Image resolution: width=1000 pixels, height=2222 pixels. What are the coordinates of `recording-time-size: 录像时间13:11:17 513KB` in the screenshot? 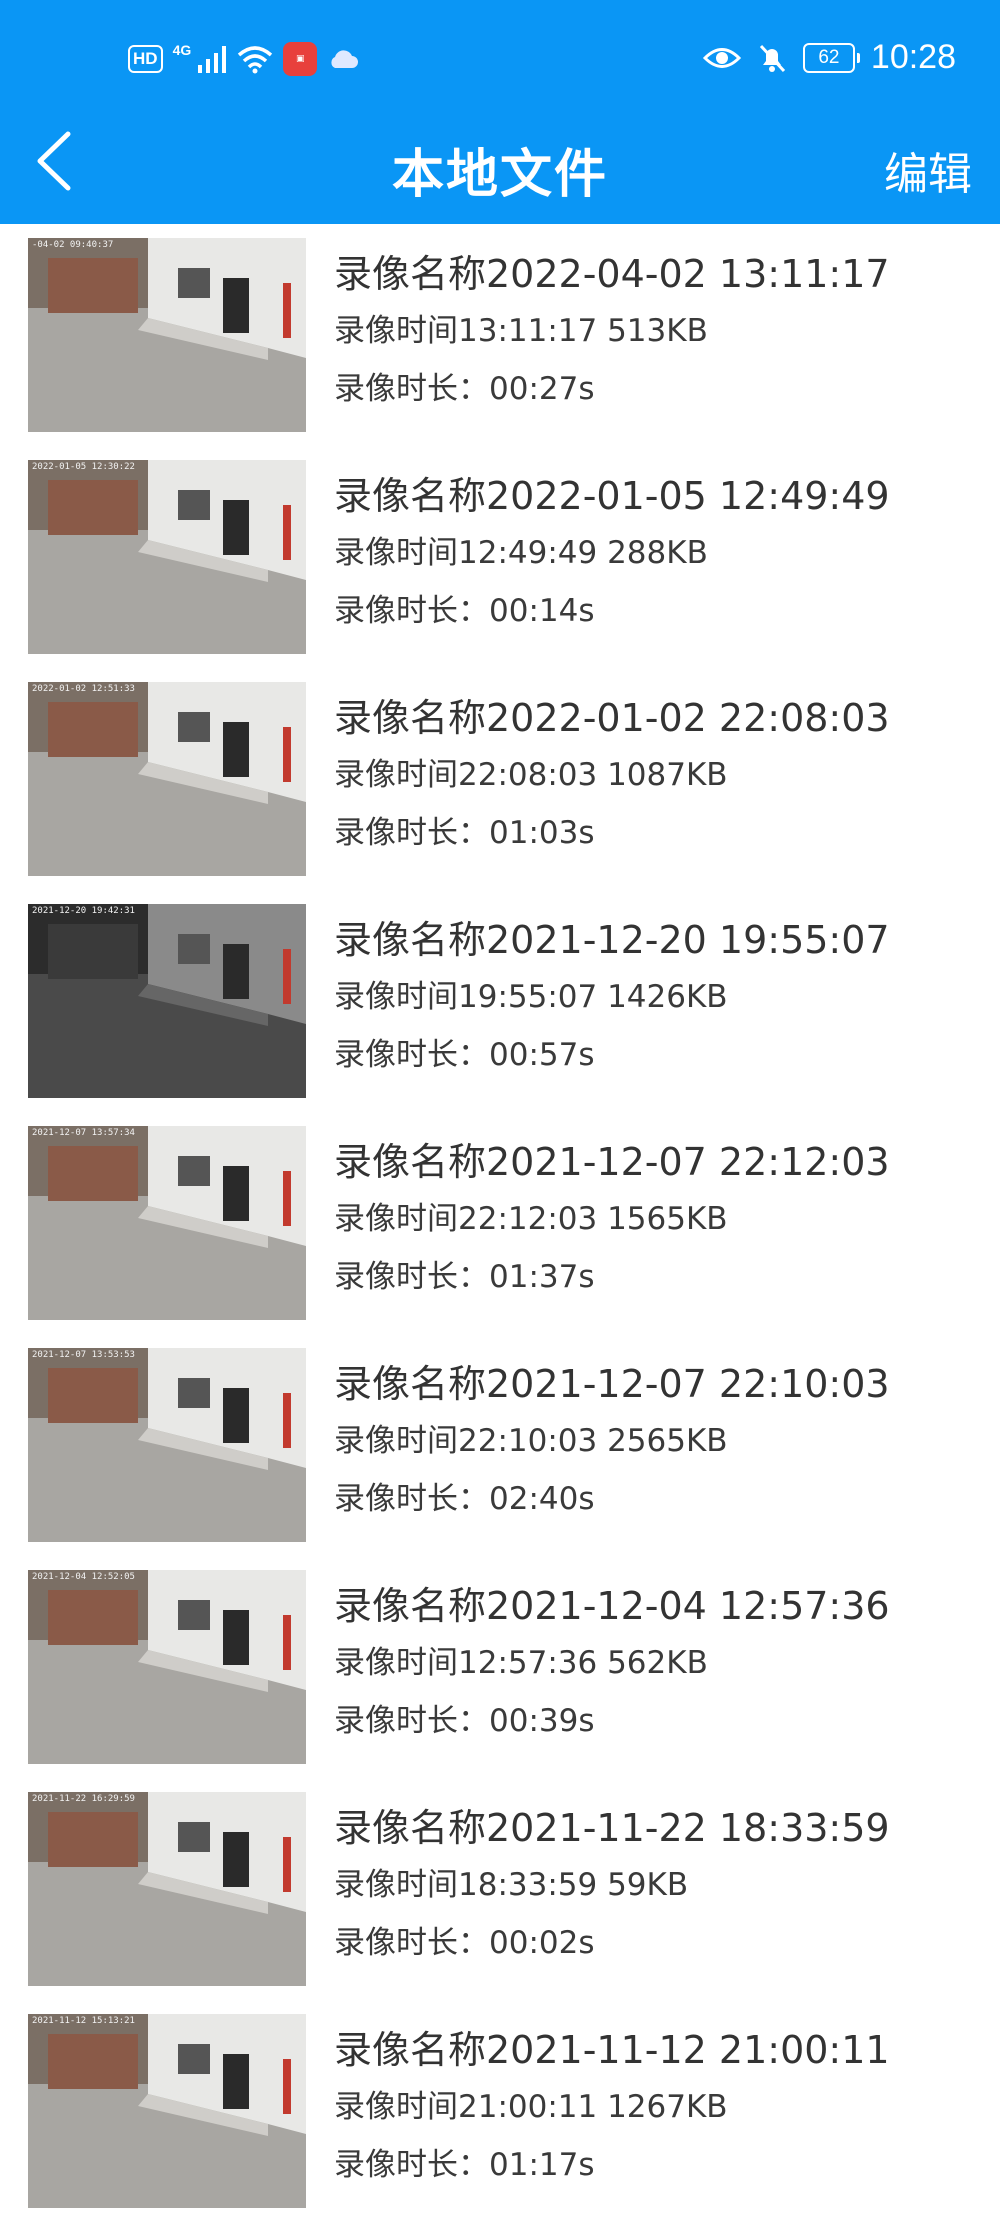 It's located at (521, 331).